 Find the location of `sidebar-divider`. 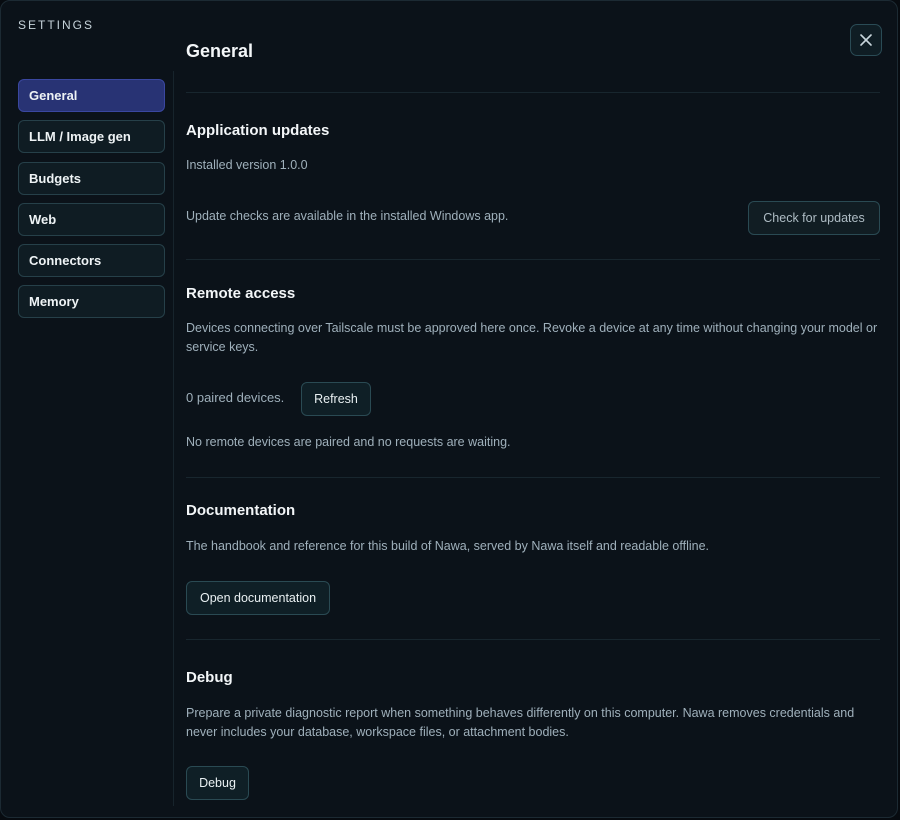

sidebar-divider is located at coordinates (173, 438).